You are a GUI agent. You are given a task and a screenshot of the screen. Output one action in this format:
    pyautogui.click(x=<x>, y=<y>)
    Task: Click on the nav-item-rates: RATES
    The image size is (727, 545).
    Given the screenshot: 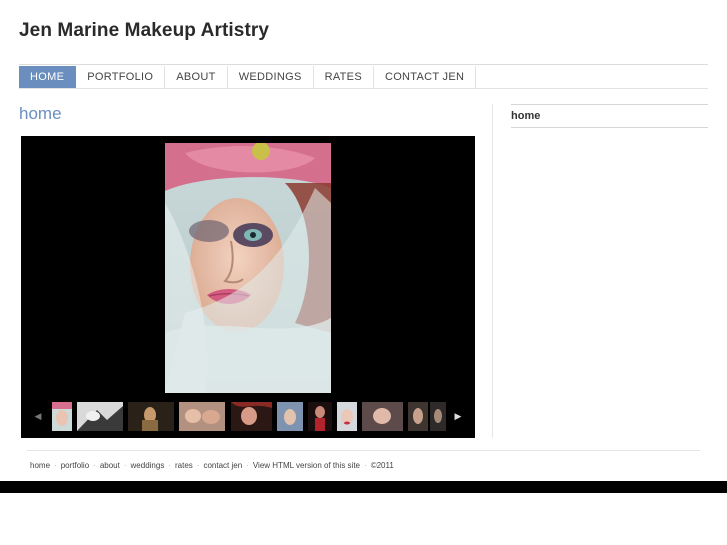 What is the action you would take?
    pyautogui.click(x=344, y=77)
    